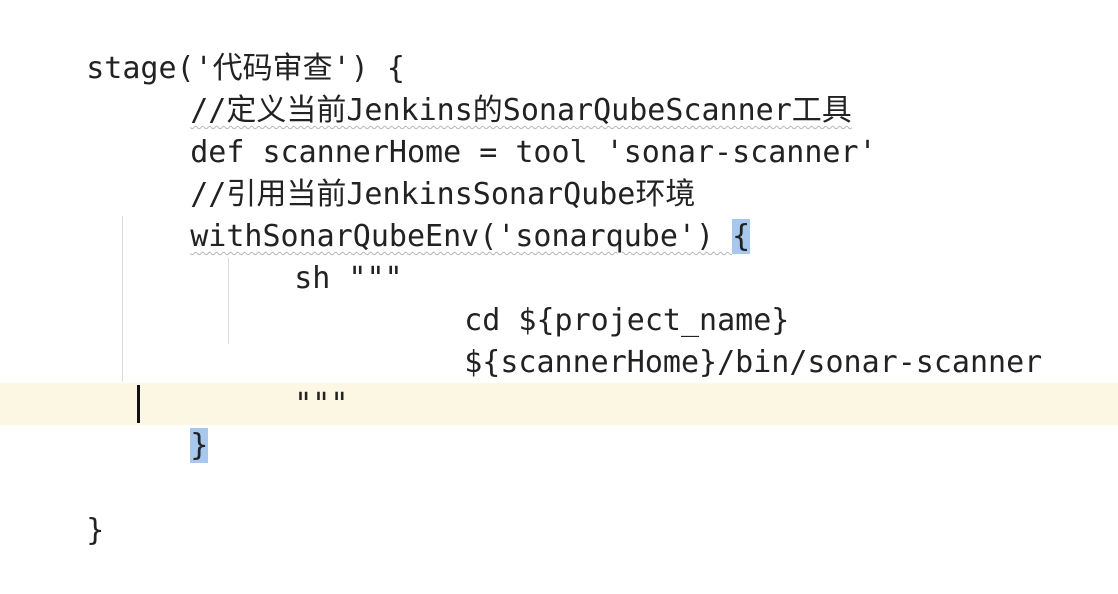  Describe the element at coordinates (485, 88) in the screenshot. I see `code-line: //定义当前Jenkins的SonarQubeScanner工具` at that location.